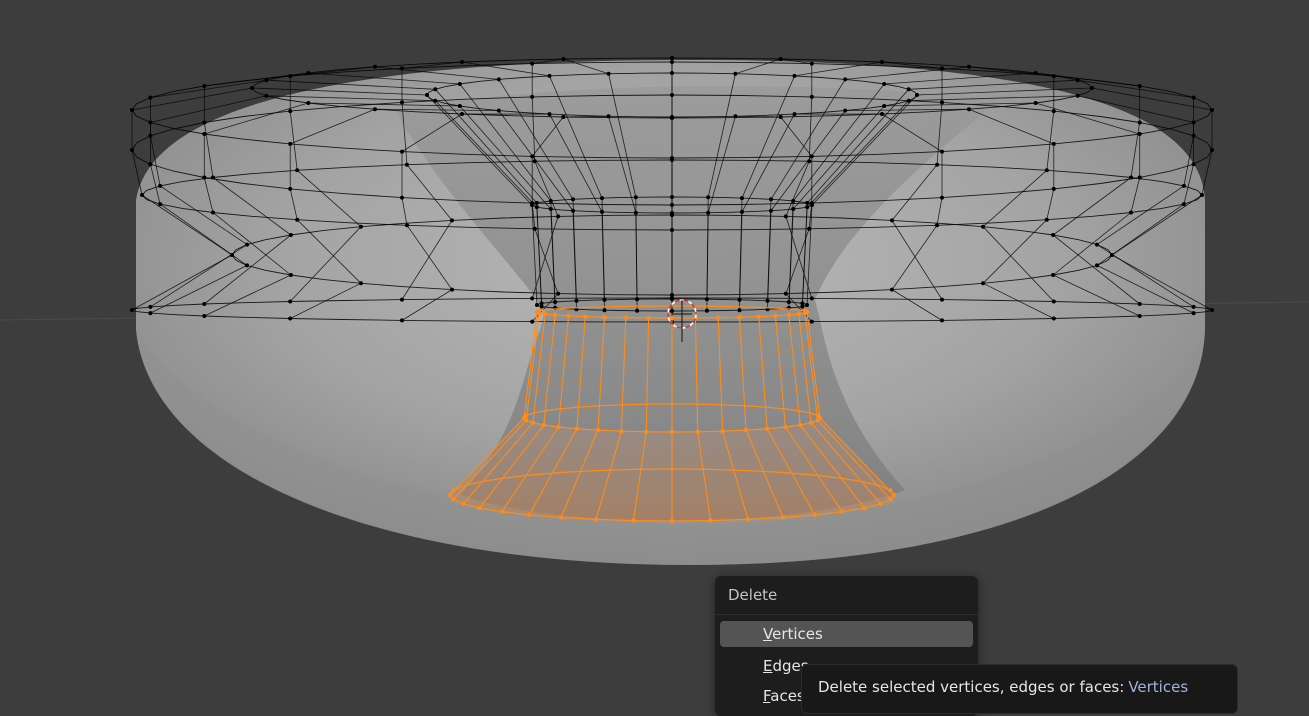  I want to click on menu-item-label: ertices, so click(797, 634).